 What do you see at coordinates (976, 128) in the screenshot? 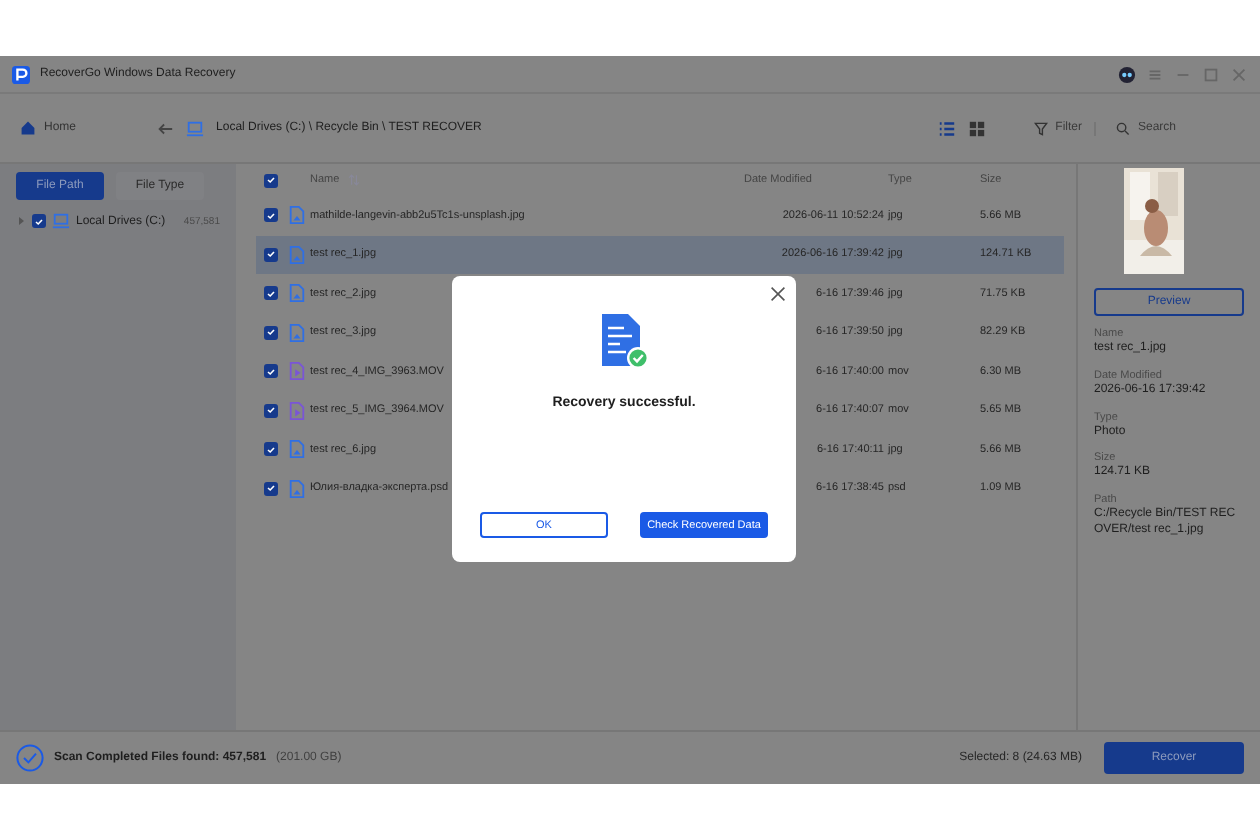
I see `grid-view-icon` at bounding box center [976, 128].